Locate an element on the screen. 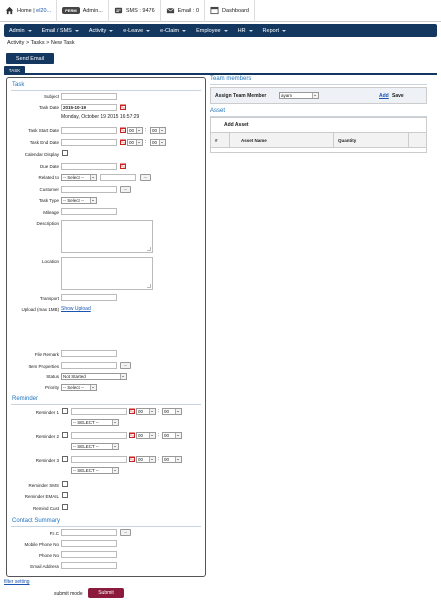 The width and height of the screenshot is (441, 600). reminder-section-title: Reminder is located at coordinates (25, 399).